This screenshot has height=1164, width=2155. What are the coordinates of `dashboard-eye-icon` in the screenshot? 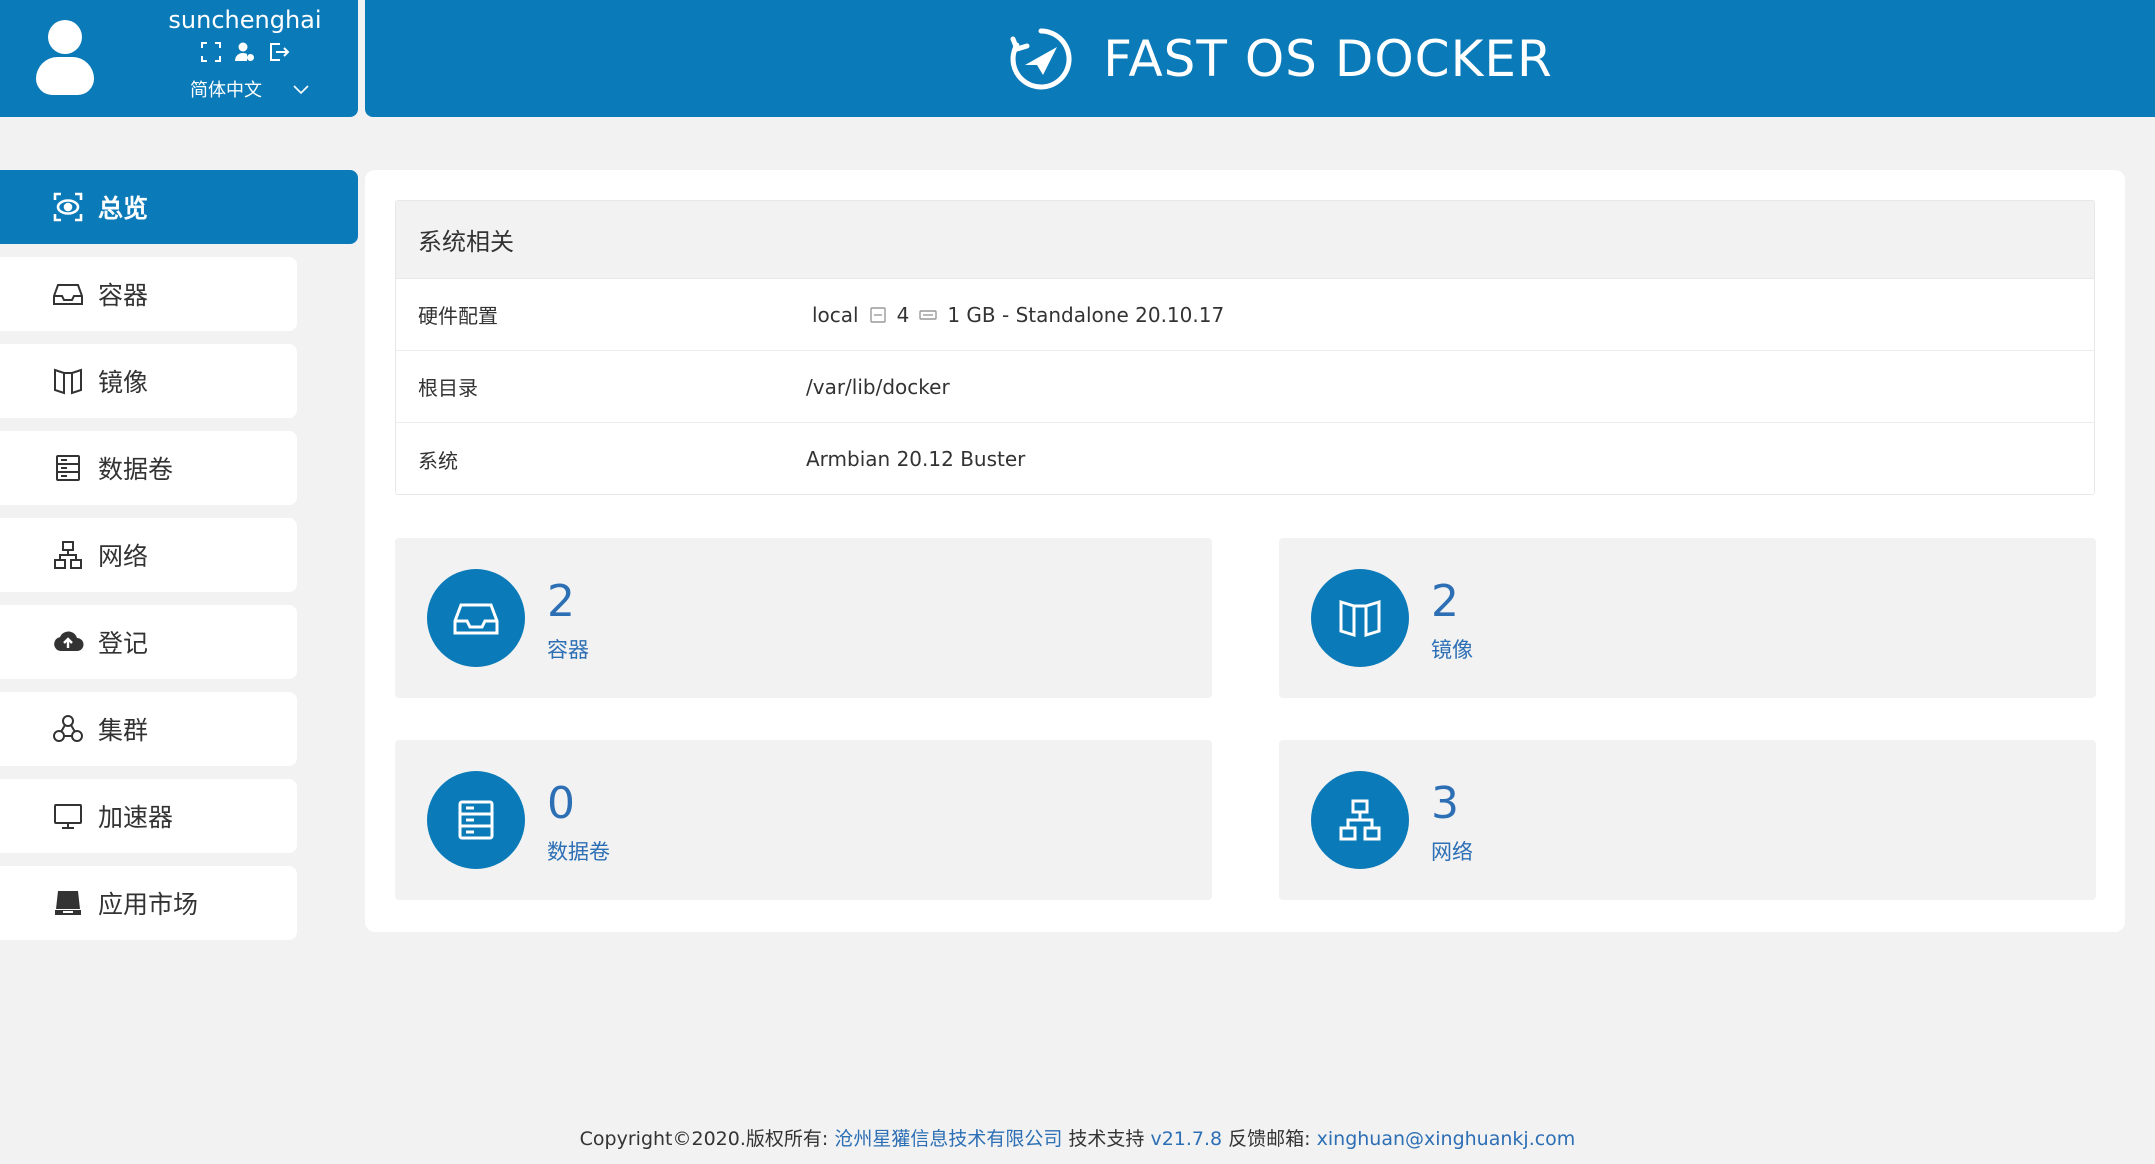 It's located at (68, 207).